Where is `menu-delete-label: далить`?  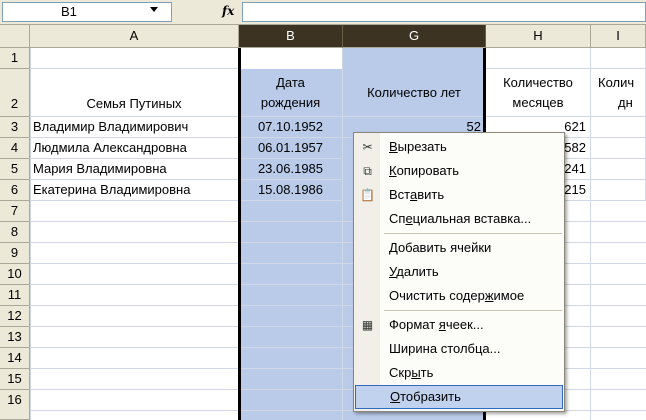 menu-delete-label: далить is located at coordinates (417, 271).